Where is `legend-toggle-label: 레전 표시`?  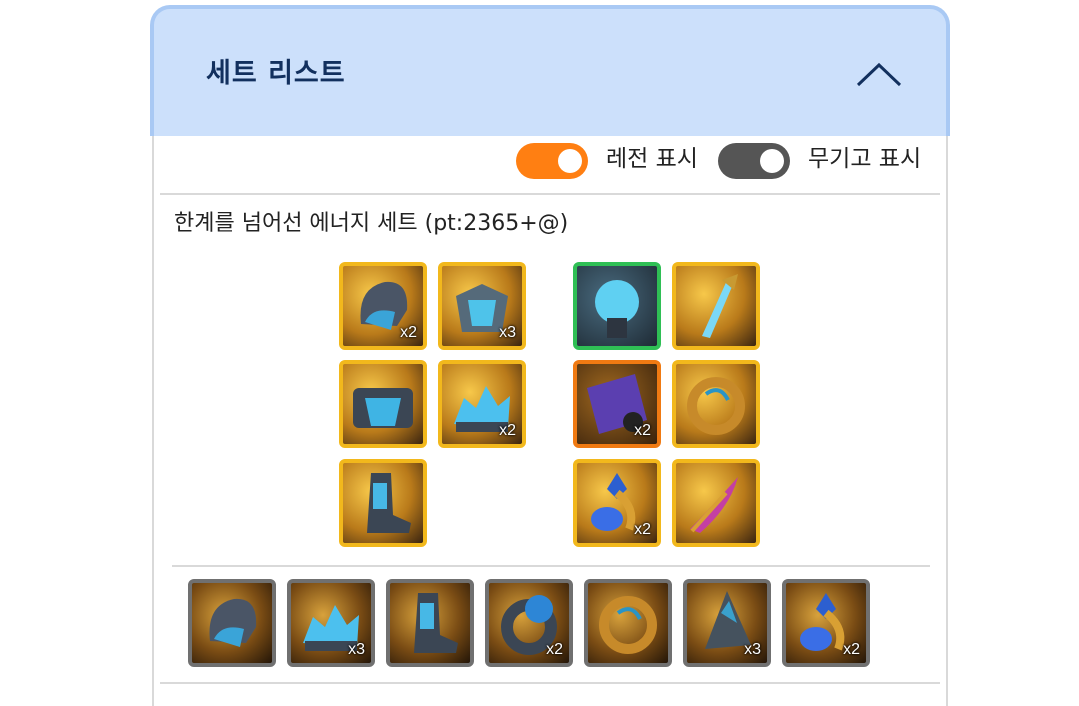 legend-toggle-label: 레전 표시 is located at coordinates (652, 159).